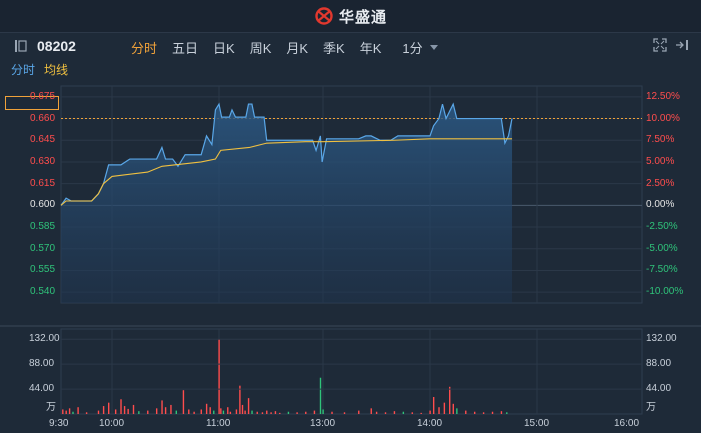 This screenshot has height=433, width=701. What do you see at coordinates (112, 423) in the screenshot?
I see `time-tick-label: 10:00` at bounding box center [112, 423].